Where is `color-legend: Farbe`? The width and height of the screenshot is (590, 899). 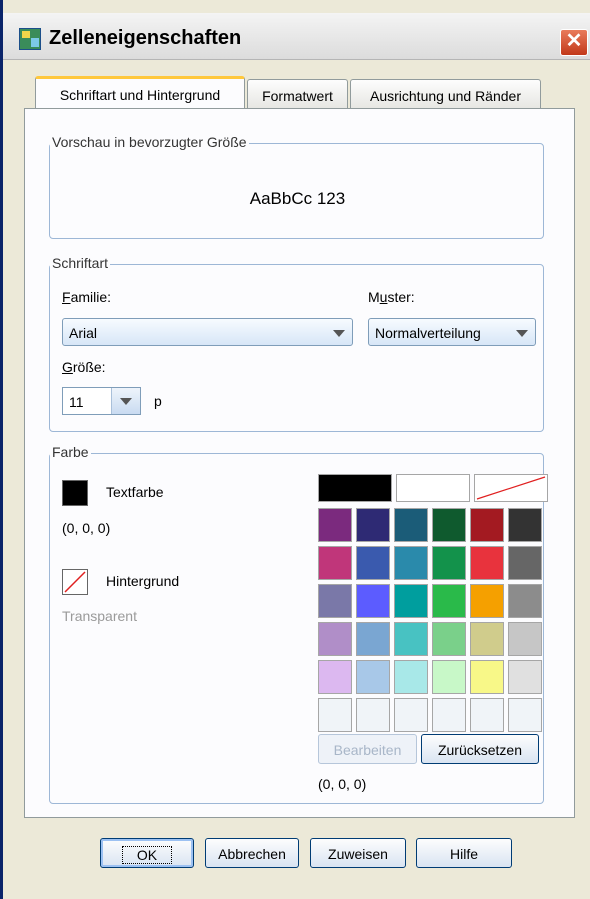 color-legend: Farbe is located at coordinates (70, 452).